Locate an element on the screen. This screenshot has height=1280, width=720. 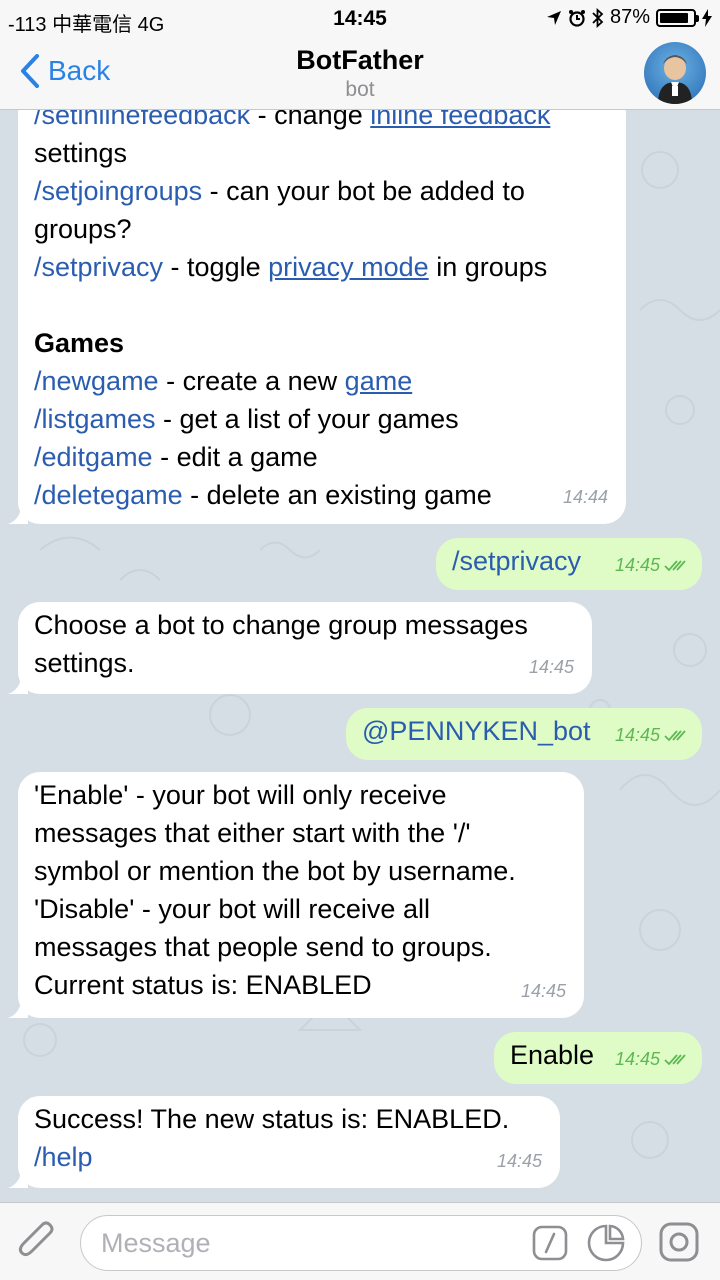
message-text: Enable is located at coordinates (552, 1055).